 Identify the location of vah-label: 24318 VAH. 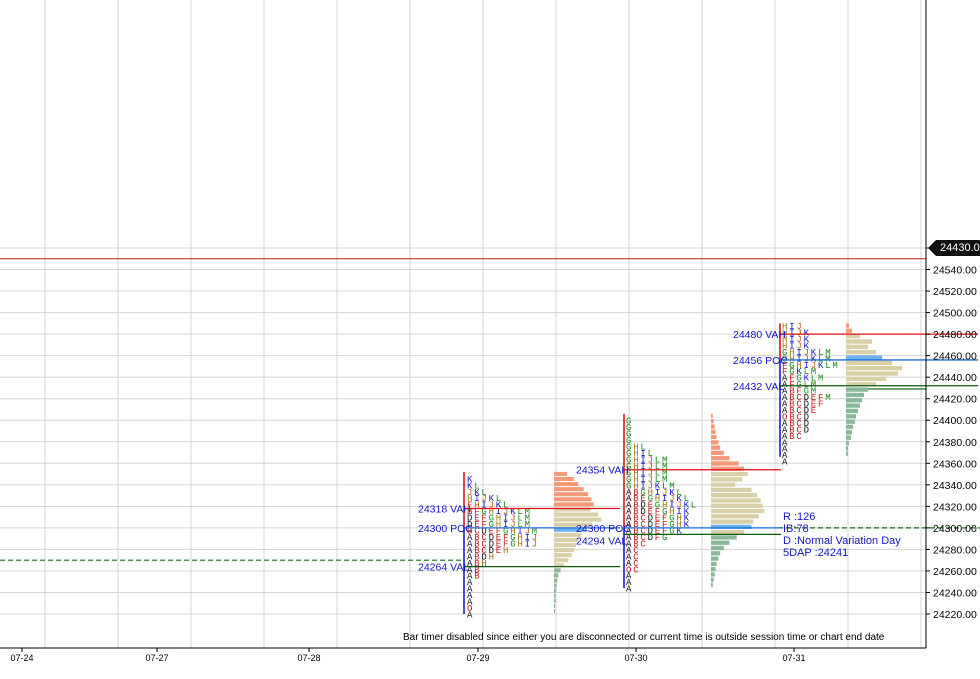
(444, 510).